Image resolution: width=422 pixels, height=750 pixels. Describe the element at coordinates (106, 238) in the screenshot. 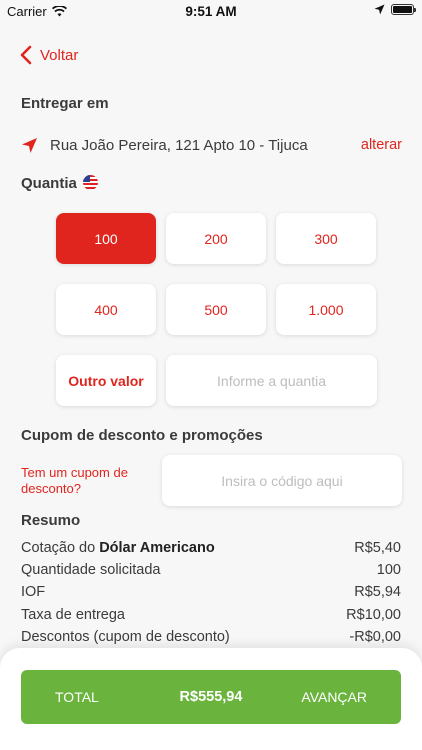

I see `quantity-option-100: 100` at that location.